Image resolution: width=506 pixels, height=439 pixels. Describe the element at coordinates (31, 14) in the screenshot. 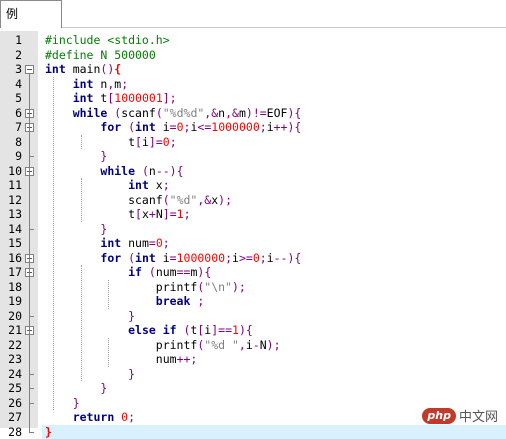

I see `file-tab: 例2.6.cpp` at that location.